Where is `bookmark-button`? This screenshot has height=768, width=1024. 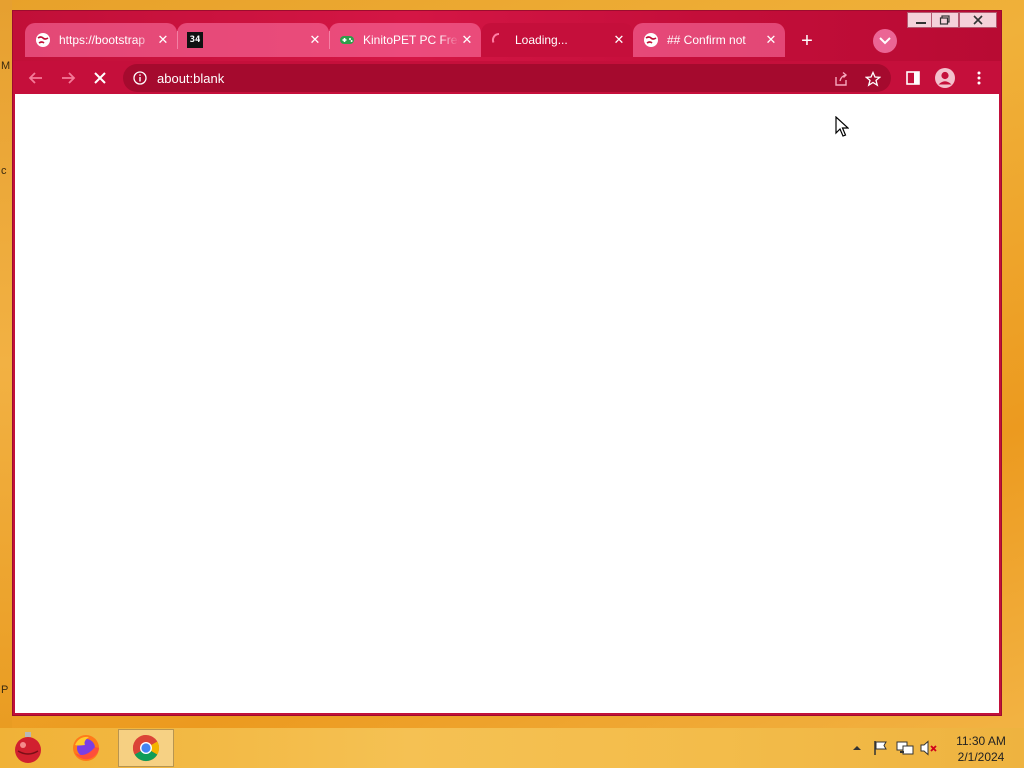
bookmark-button is located at coordinates (873, 79).